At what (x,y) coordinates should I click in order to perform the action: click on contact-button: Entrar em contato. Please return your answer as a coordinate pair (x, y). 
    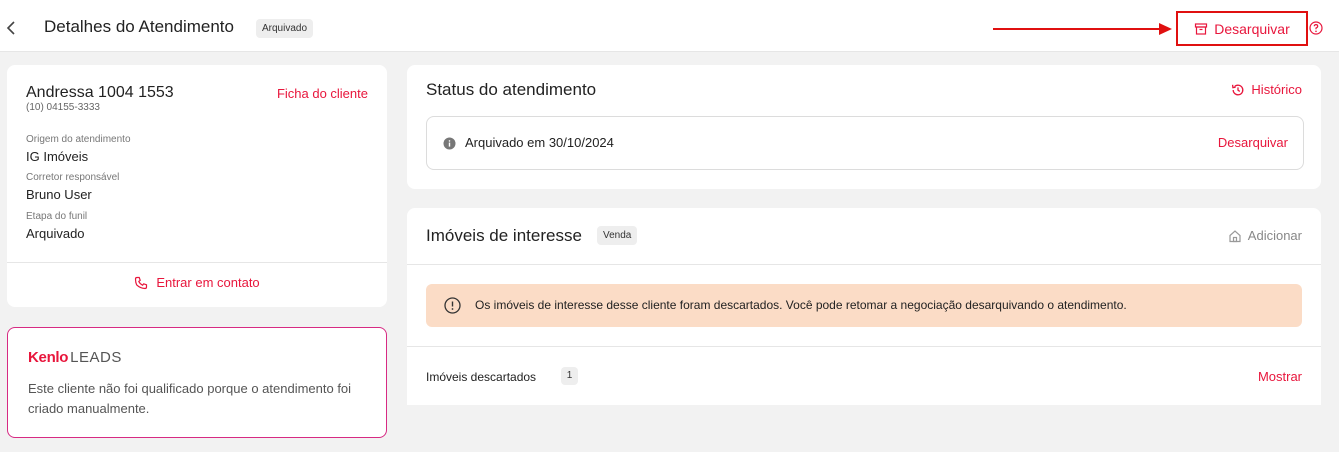
    Looking at the image, I should click on (197, 282).